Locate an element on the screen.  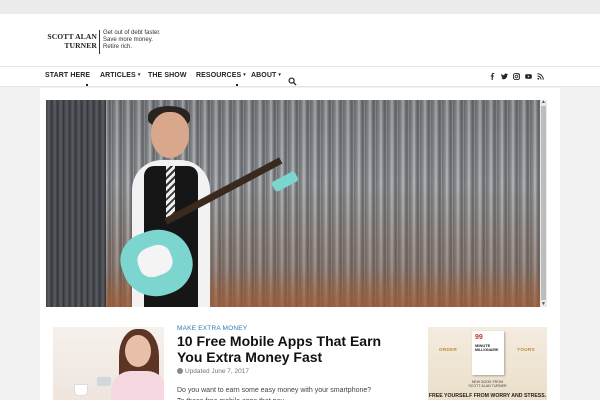
nav-item-label: THE SHOW is located at coordinates (167, 75).